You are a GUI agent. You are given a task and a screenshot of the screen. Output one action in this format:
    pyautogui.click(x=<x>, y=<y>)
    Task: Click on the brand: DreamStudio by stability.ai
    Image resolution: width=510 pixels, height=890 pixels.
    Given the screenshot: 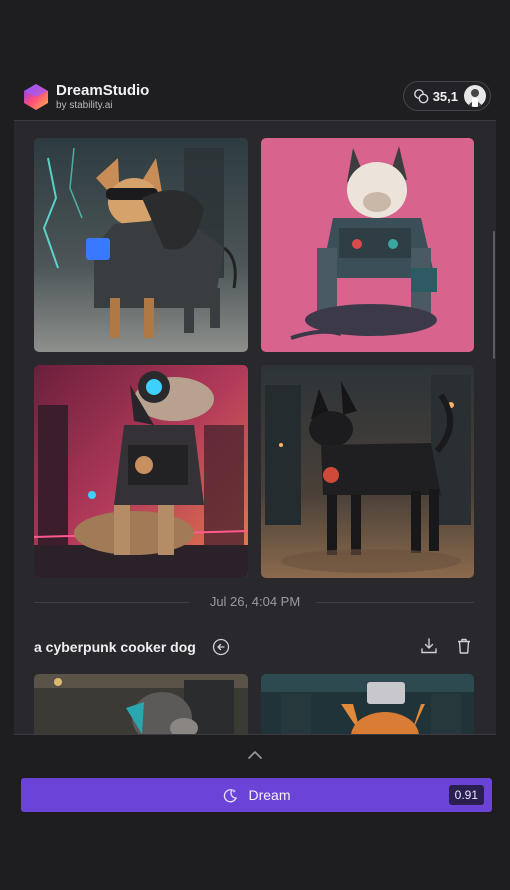 What is the action you would take?
    pyautogui.click(x=102, y=97)
    